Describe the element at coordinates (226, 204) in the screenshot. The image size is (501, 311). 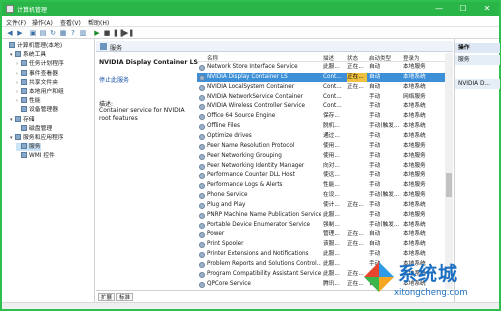
I see `service-name-cell: Plug and Play` at that location.